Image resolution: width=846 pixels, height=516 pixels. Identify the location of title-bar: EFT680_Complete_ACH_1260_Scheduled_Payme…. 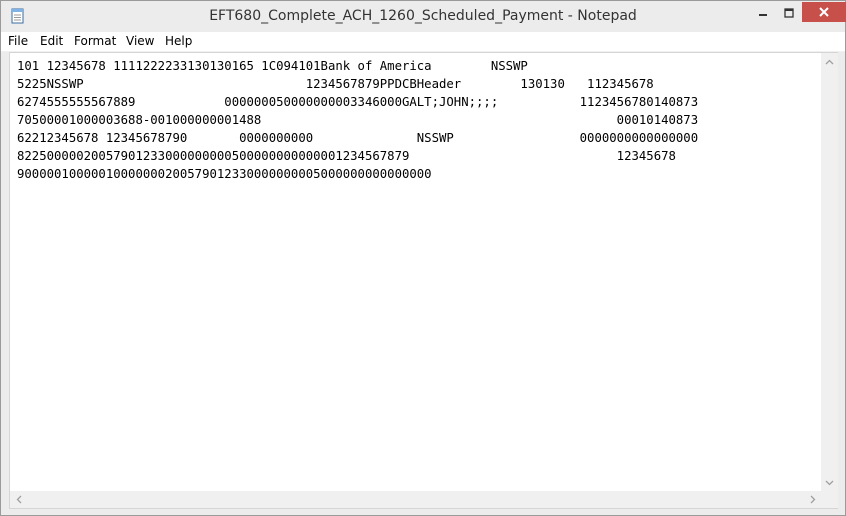
(423, 16).